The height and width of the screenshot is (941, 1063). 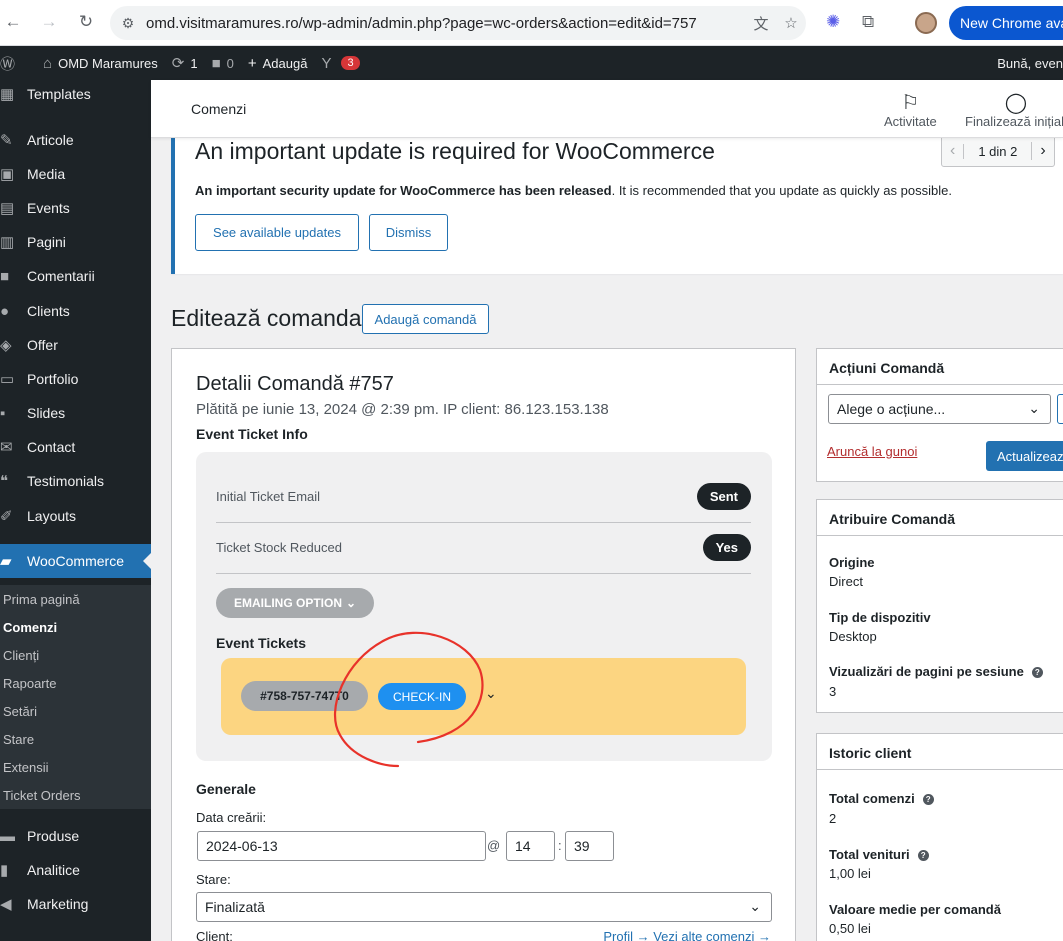 I want to click on pin-icon: ✎, so click(x=6, y=140).